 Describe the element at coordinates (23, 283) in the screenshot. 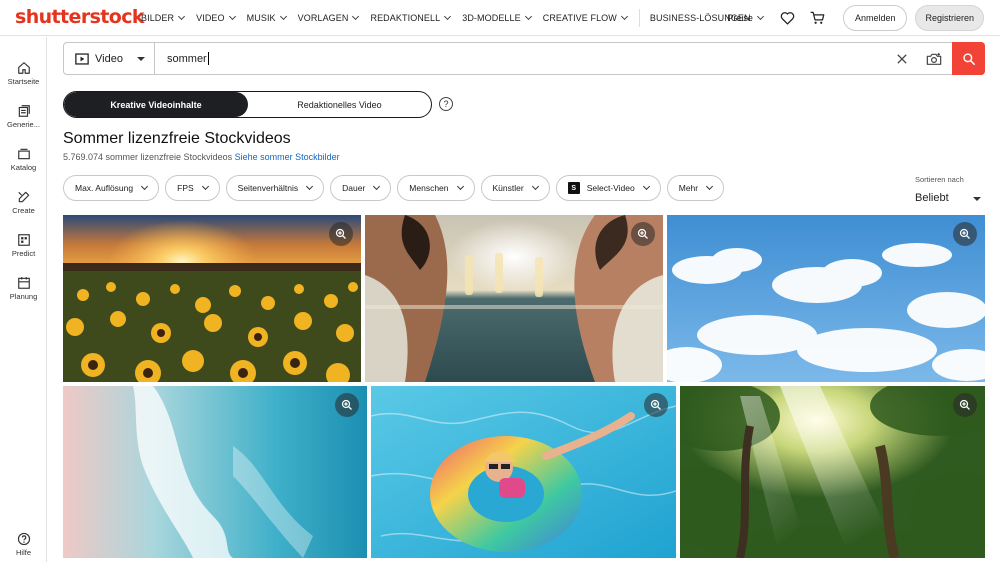

I see `planning-icon` at that location.